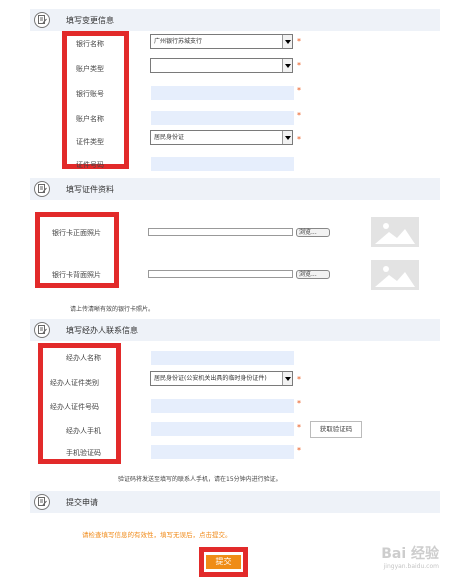  Describe the element at coordinates (235, 20) in the screenshot. I see `section-header-change-info: 填写变更信息` at that location.